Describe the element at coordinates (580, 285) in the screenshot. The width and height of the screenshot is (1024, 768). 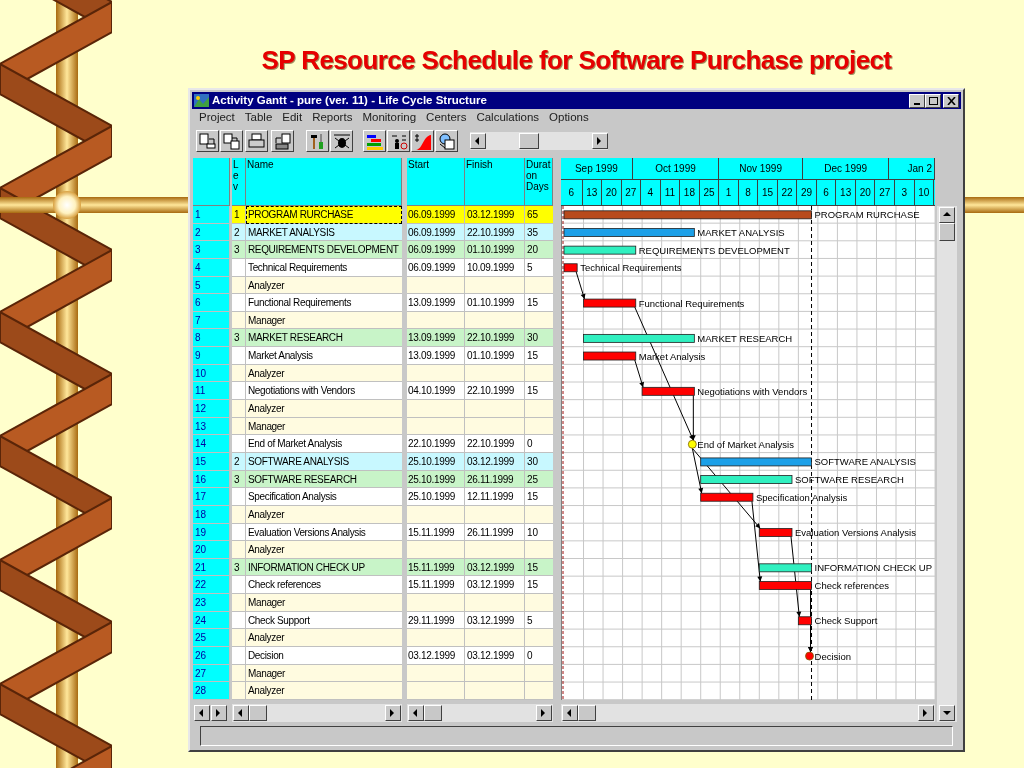
I see `dependency-arrow` at that location.